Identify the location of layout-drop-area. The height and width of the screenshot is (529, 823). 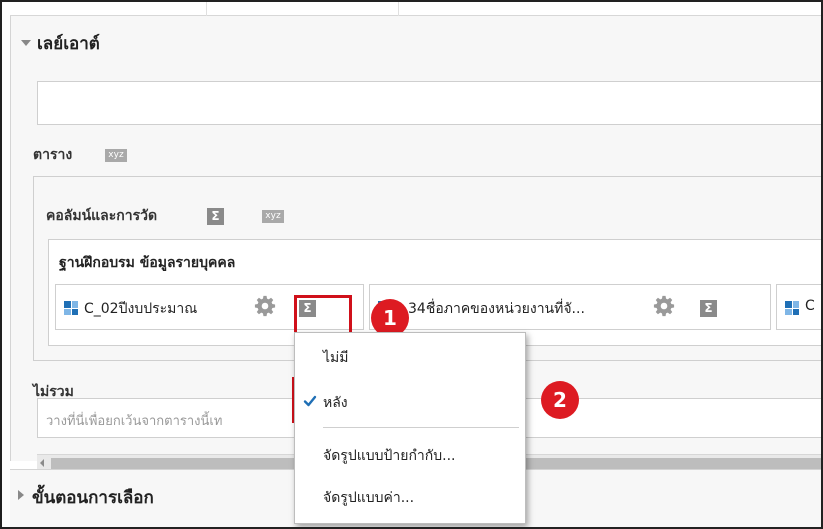
(429, 103).